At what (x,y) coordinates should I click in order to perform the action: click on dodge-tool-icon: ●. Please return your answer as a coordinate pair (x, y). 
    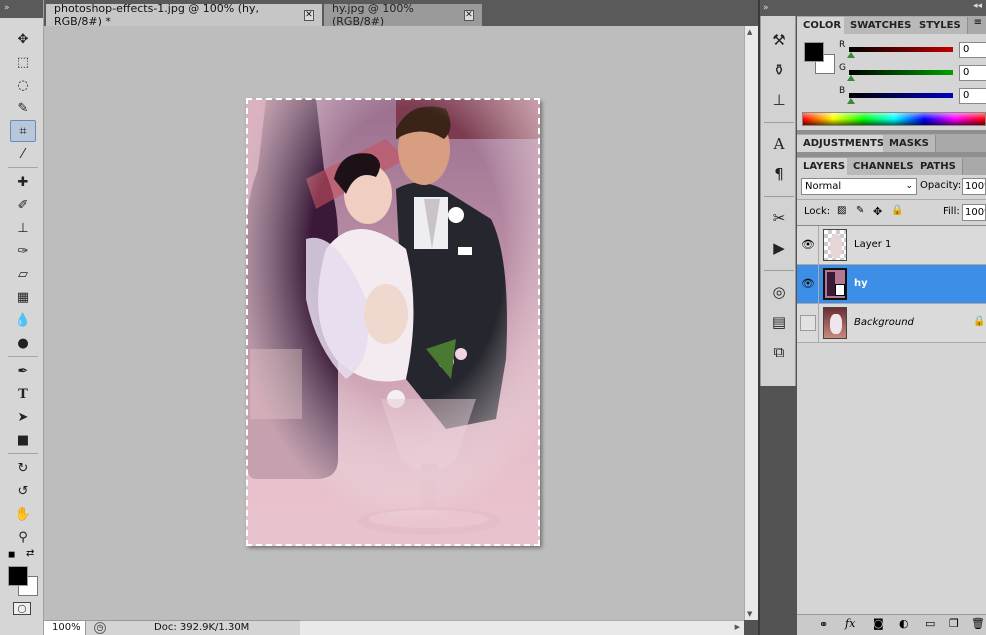
    Looking at the image, I should click on (23, 343).